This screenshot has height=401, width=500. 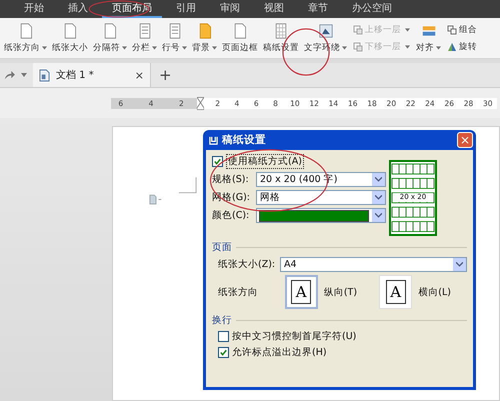 I want to click on ribbon-button: 页面边框, so click(x=240, y=38).